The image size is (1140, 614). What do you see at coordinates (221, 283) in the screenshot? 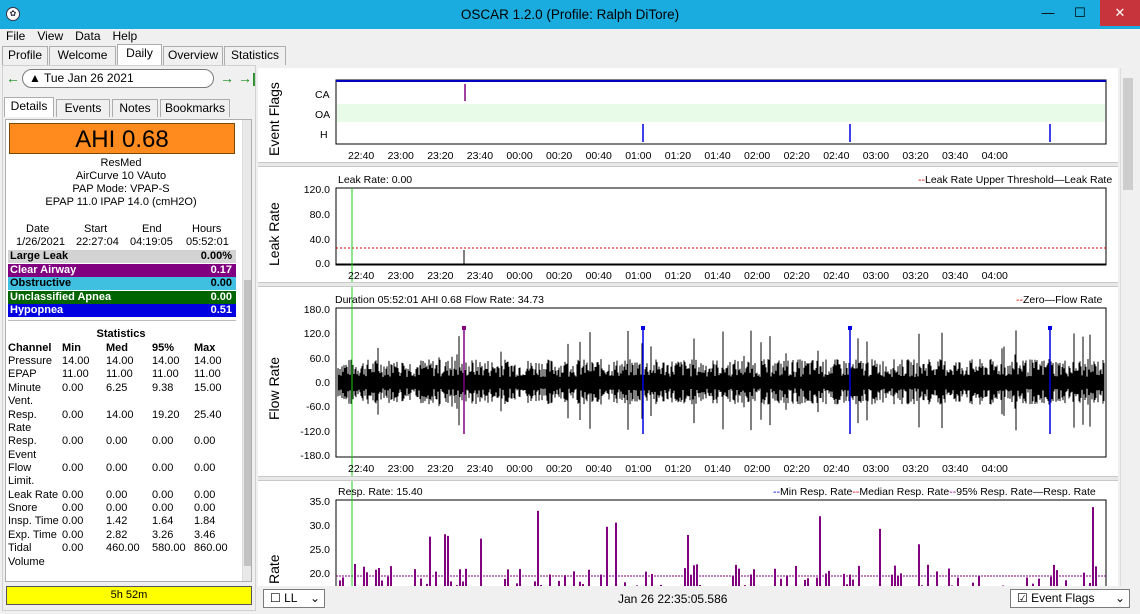
I see `event-value: 0.00` at bounding box center [221, 283].